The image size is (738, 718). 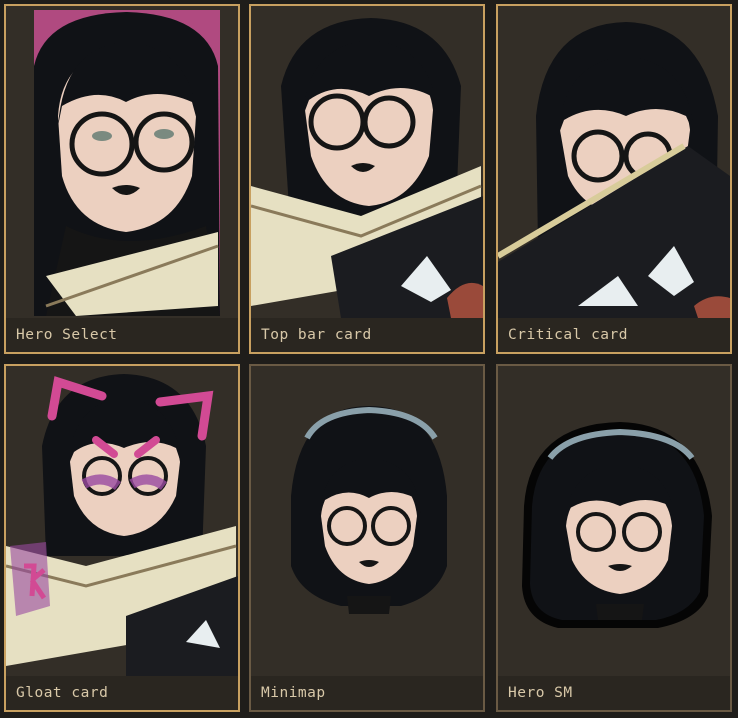 What do you see at coordinates (127, 163) in the screenshot?
I see `hero-select-portrait` at bounding box center [127, 163].